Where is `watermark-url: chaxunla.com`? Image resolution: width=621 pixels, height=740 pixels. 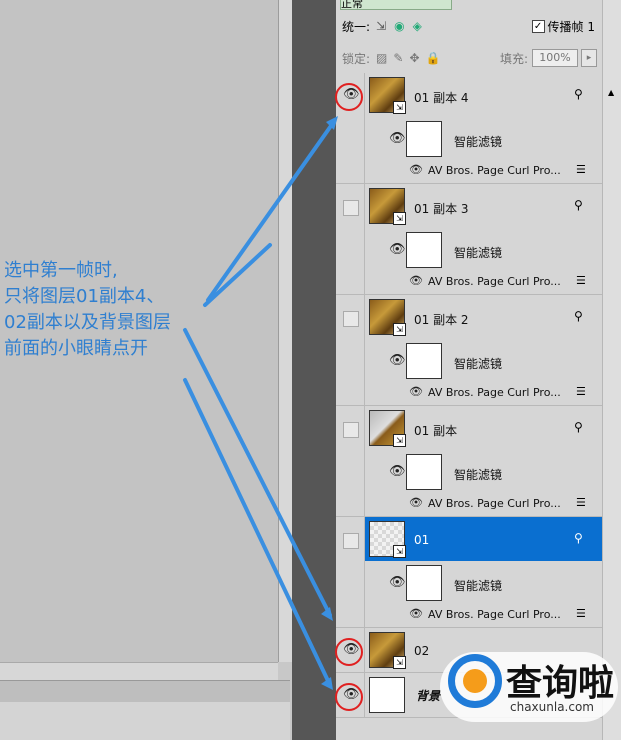 watermark-url: chaxunla.com is located at coordinates (552, 707).